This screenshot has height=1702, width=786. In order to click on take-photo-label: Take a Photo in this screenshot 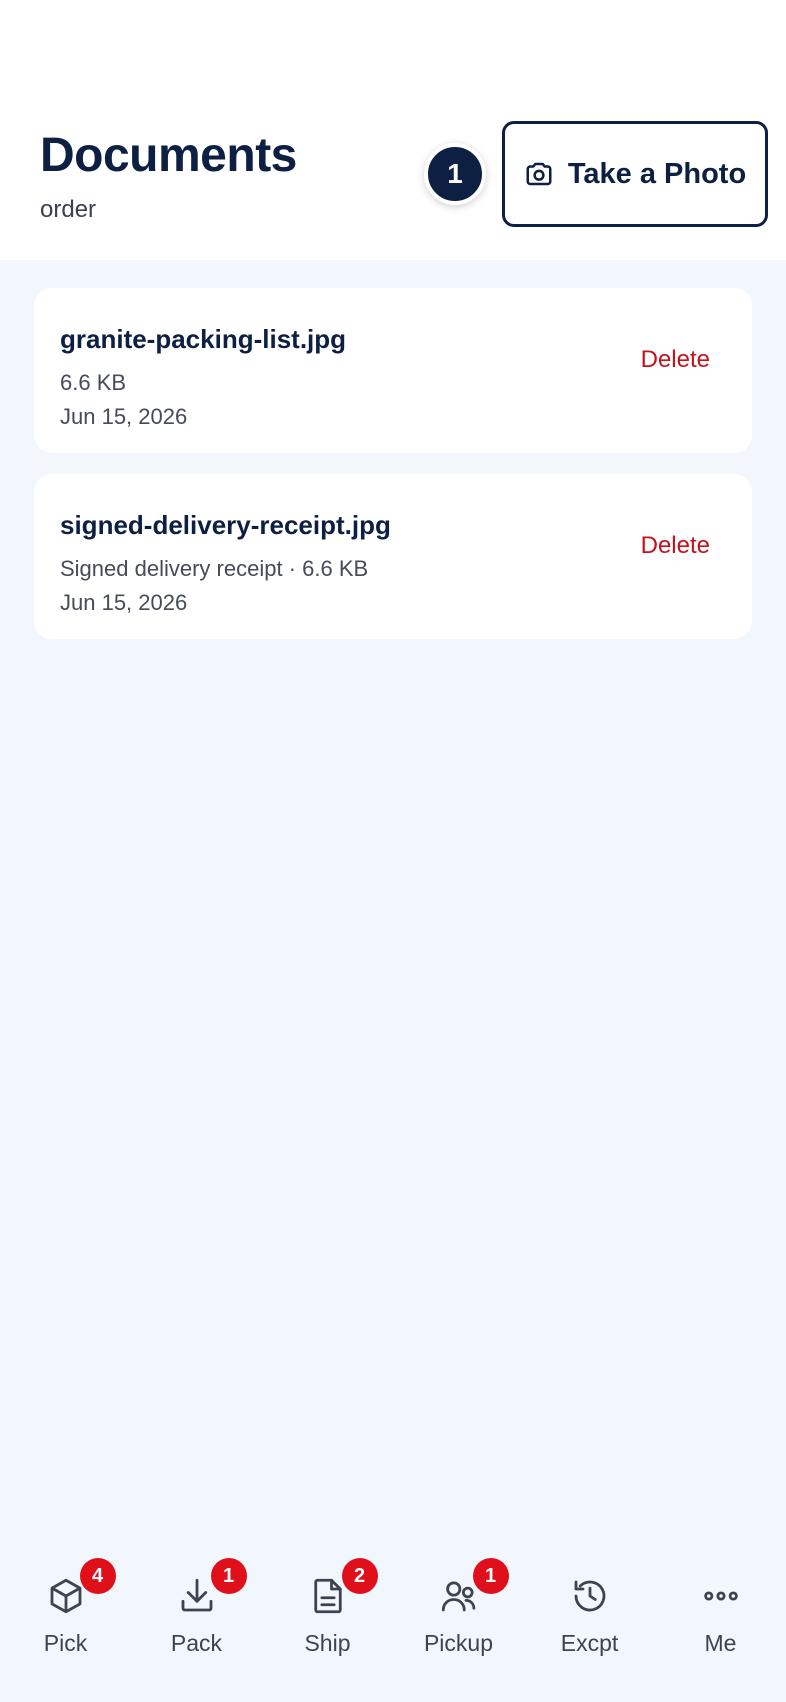, I will do `click(657, 173)`.